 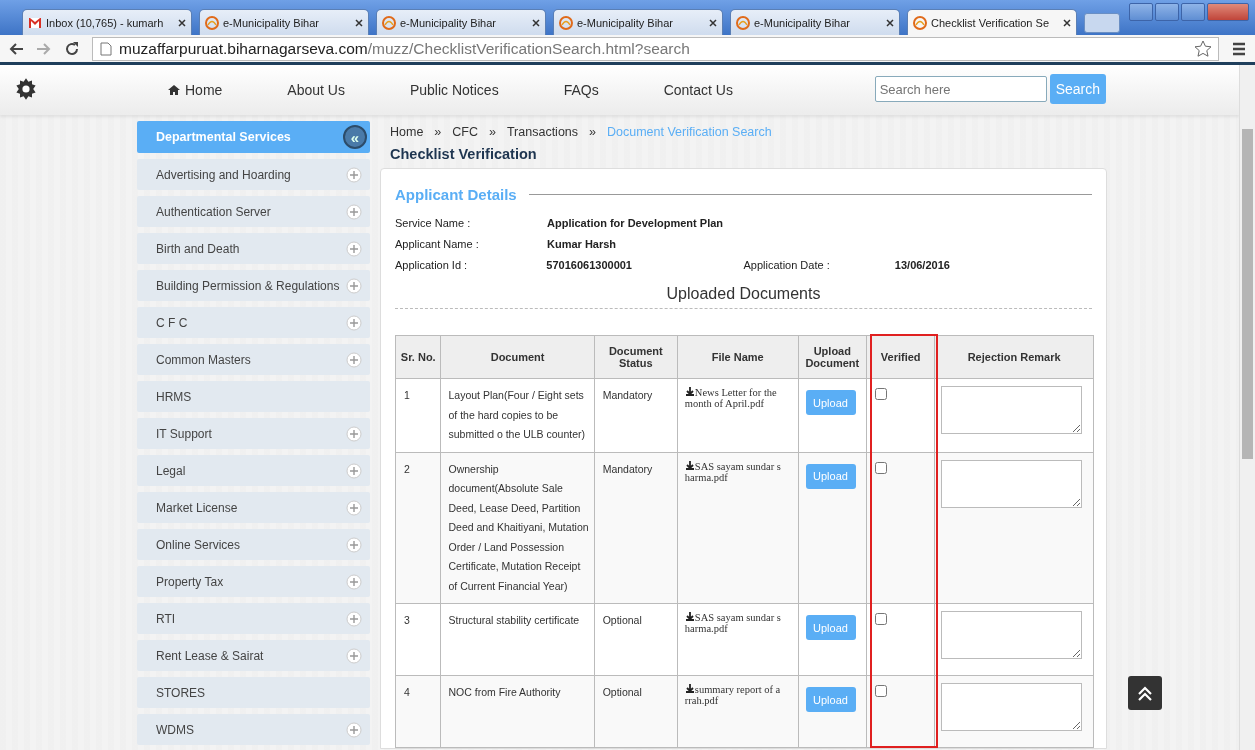 I want to click on search-field: Search here, so click(x=960, y=89).